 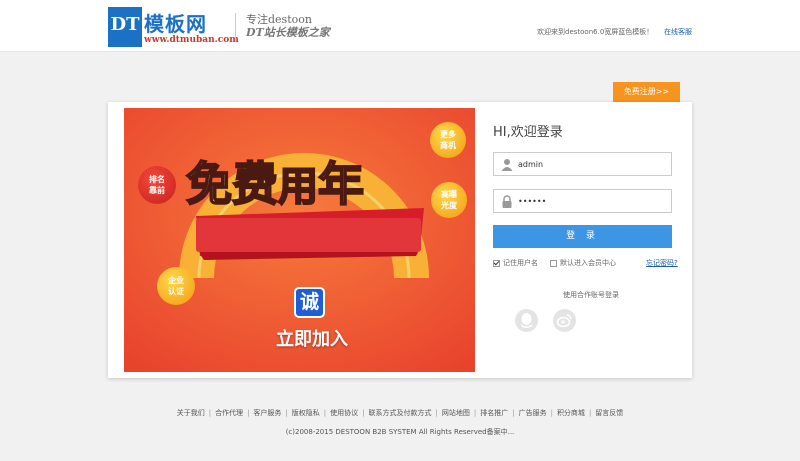 I want to click on remember-username-checkbox, so click(x=496, y=263).